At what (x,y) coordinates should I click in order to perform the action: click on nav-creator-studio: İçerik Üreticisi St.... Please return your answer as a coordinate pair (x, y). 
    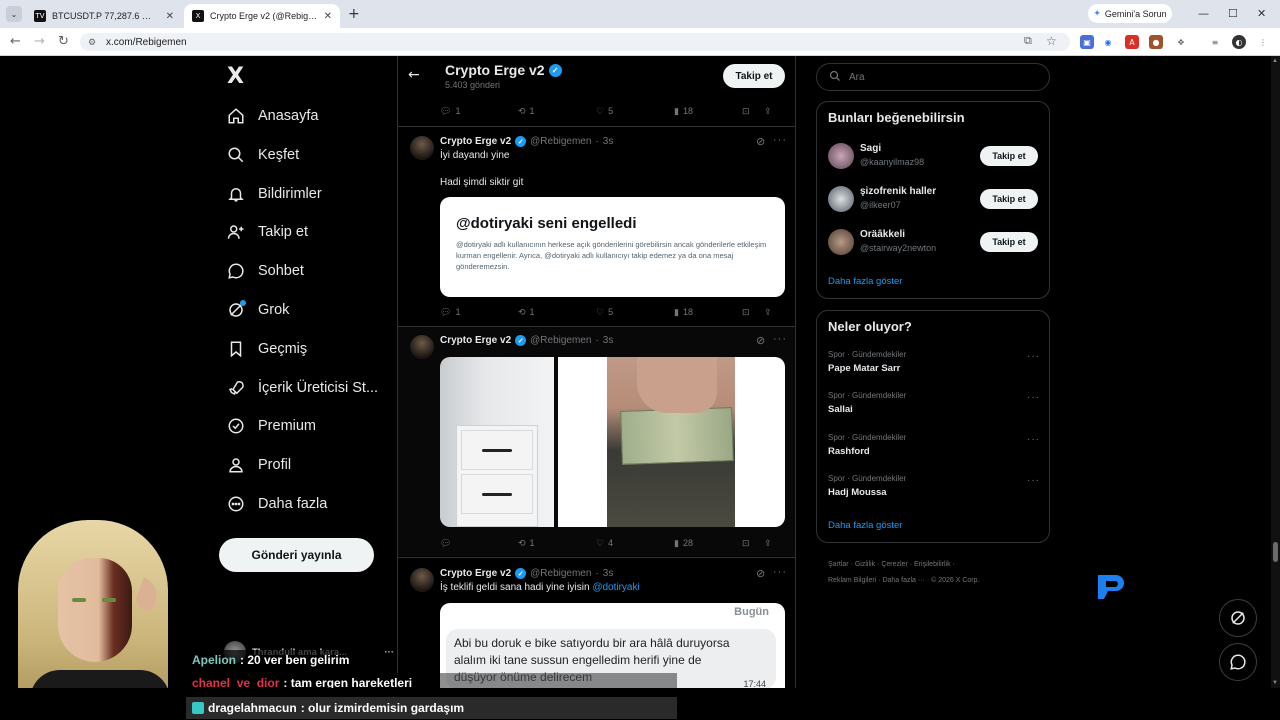
    Looking at the image, I should click on (302, 388).